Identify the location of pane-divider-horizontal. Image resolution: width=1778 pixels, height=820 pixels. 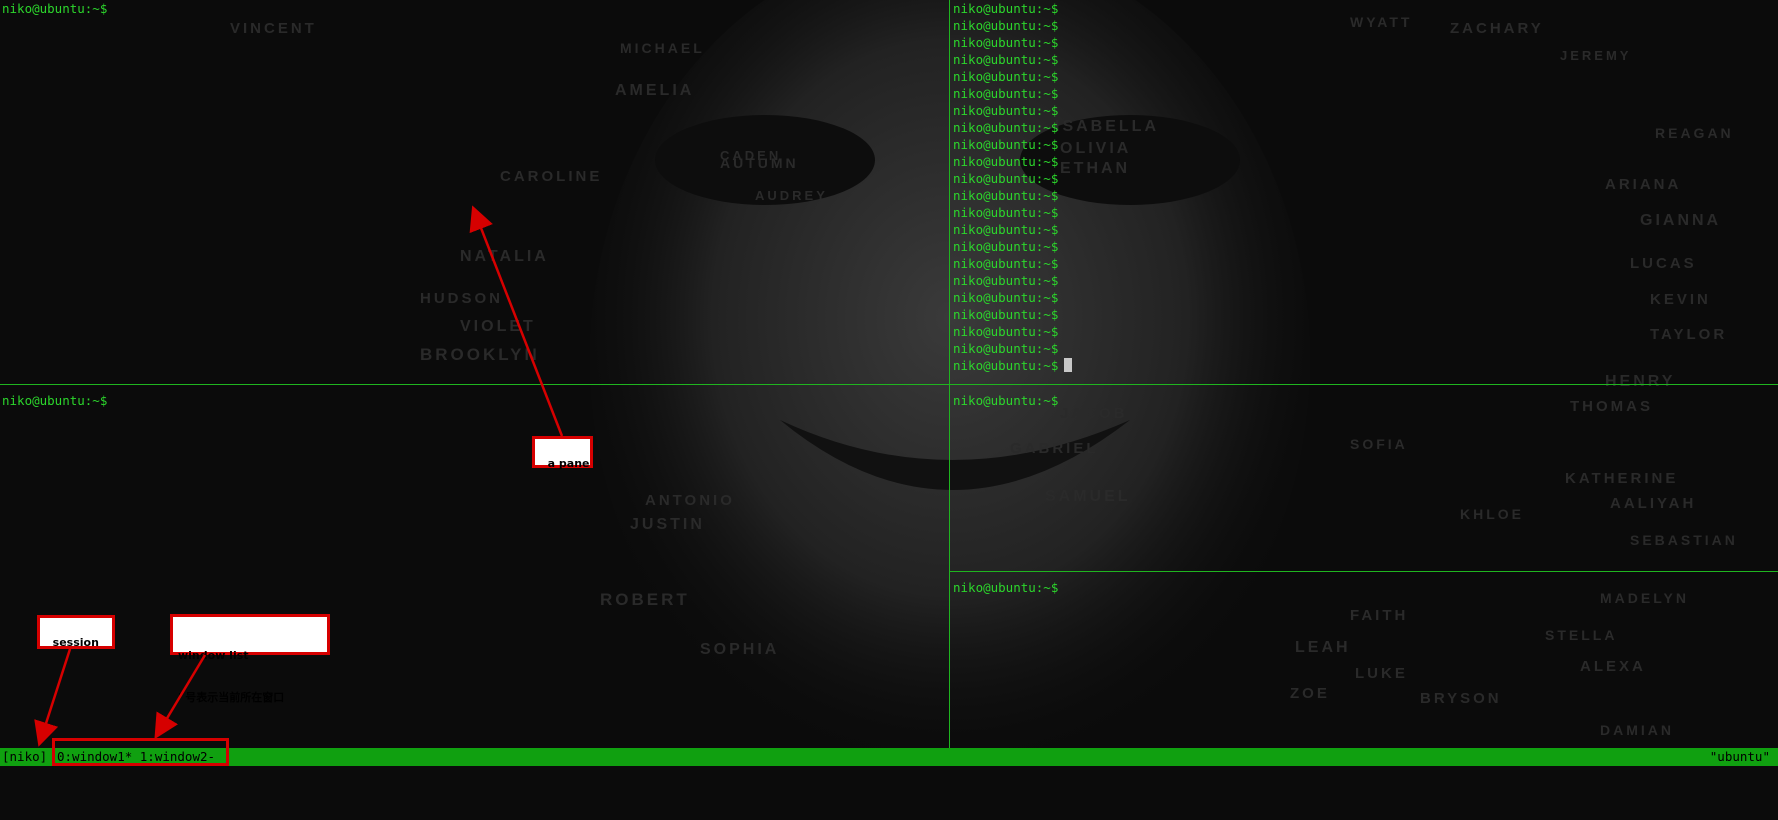
(889, 384).